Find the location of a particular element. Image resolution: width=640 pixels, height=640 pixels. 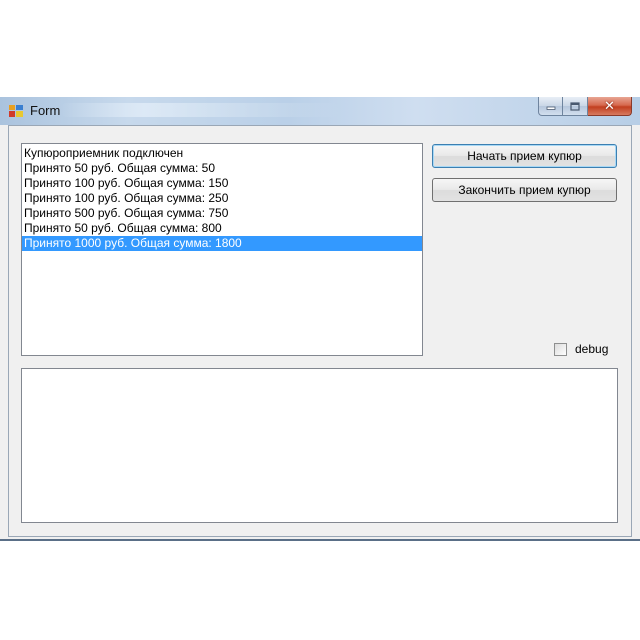

title-bar: Form ✕ is located at coordinates (320, 111).